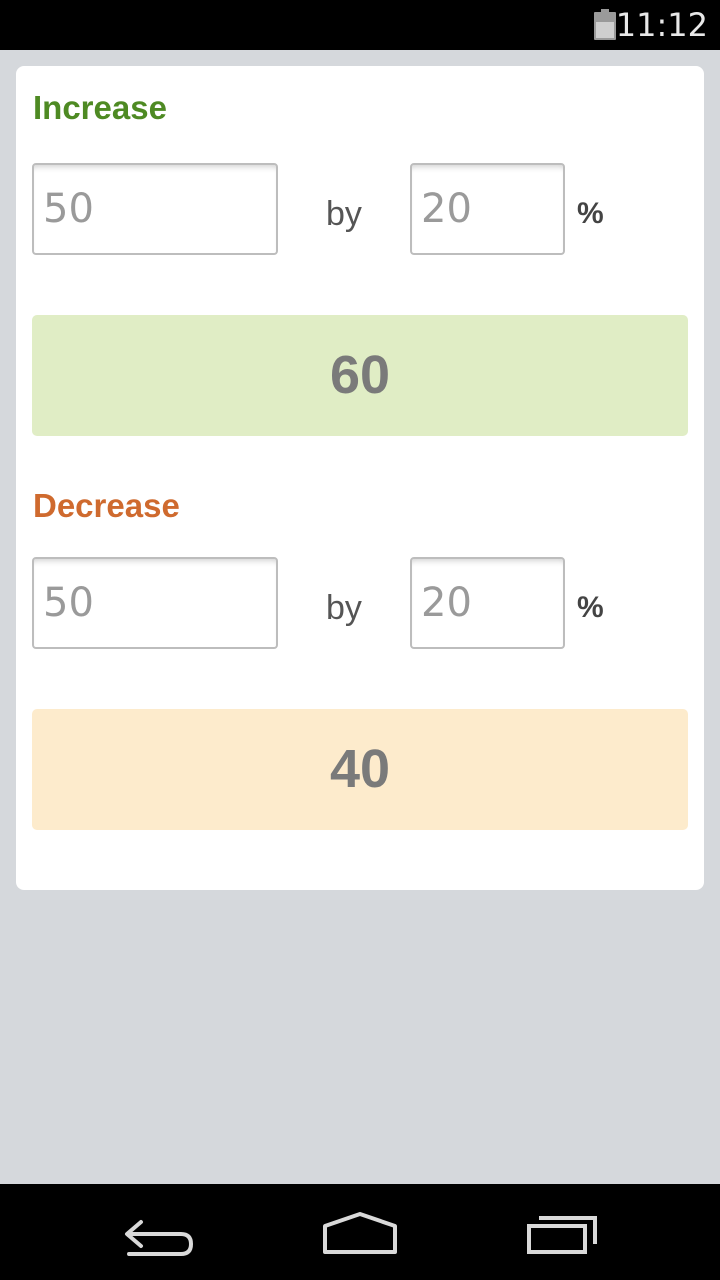  I want to click on increase-by-label: by, so click(344, 214).